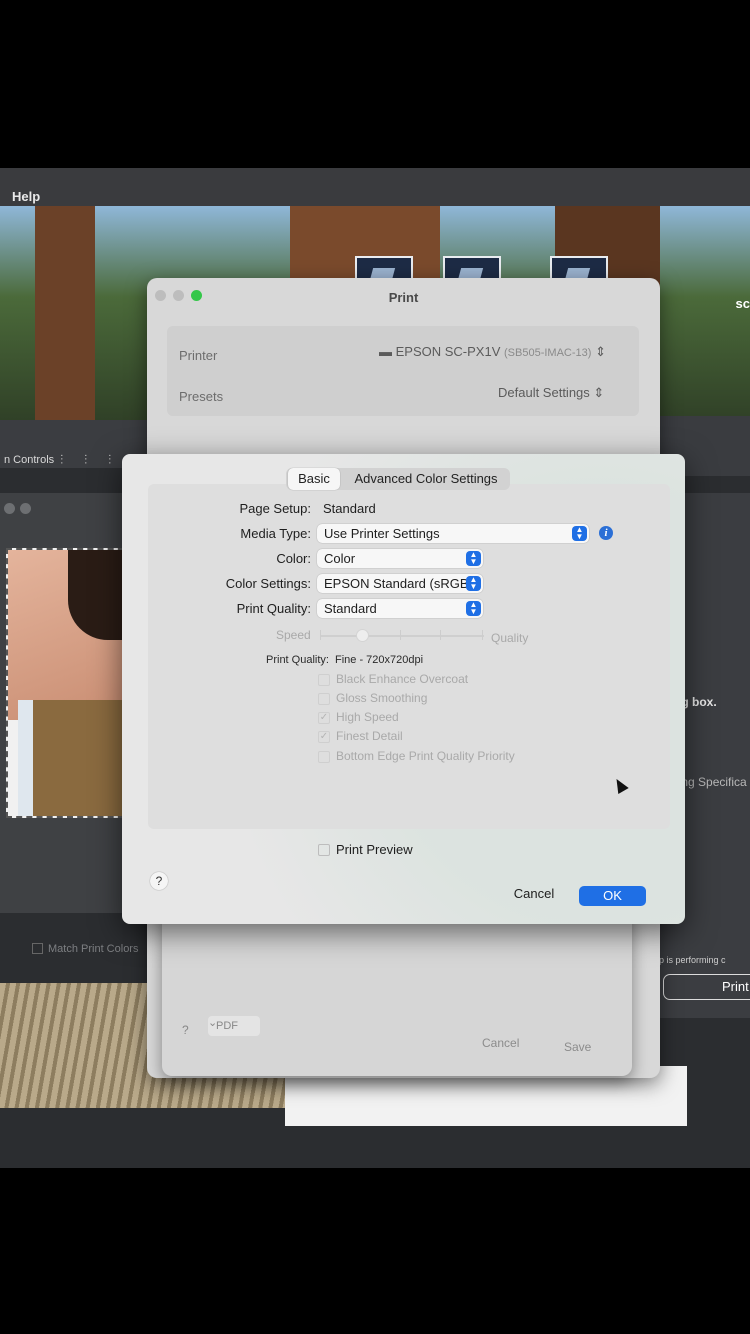 The width and height of the screenshot is (750, 1334). What do you see at coordinates (425, 756) in the screenshot?
I see `bottom-edge-label: Bottom Edge Print Quality Priority` at bounding box center [425, 756].